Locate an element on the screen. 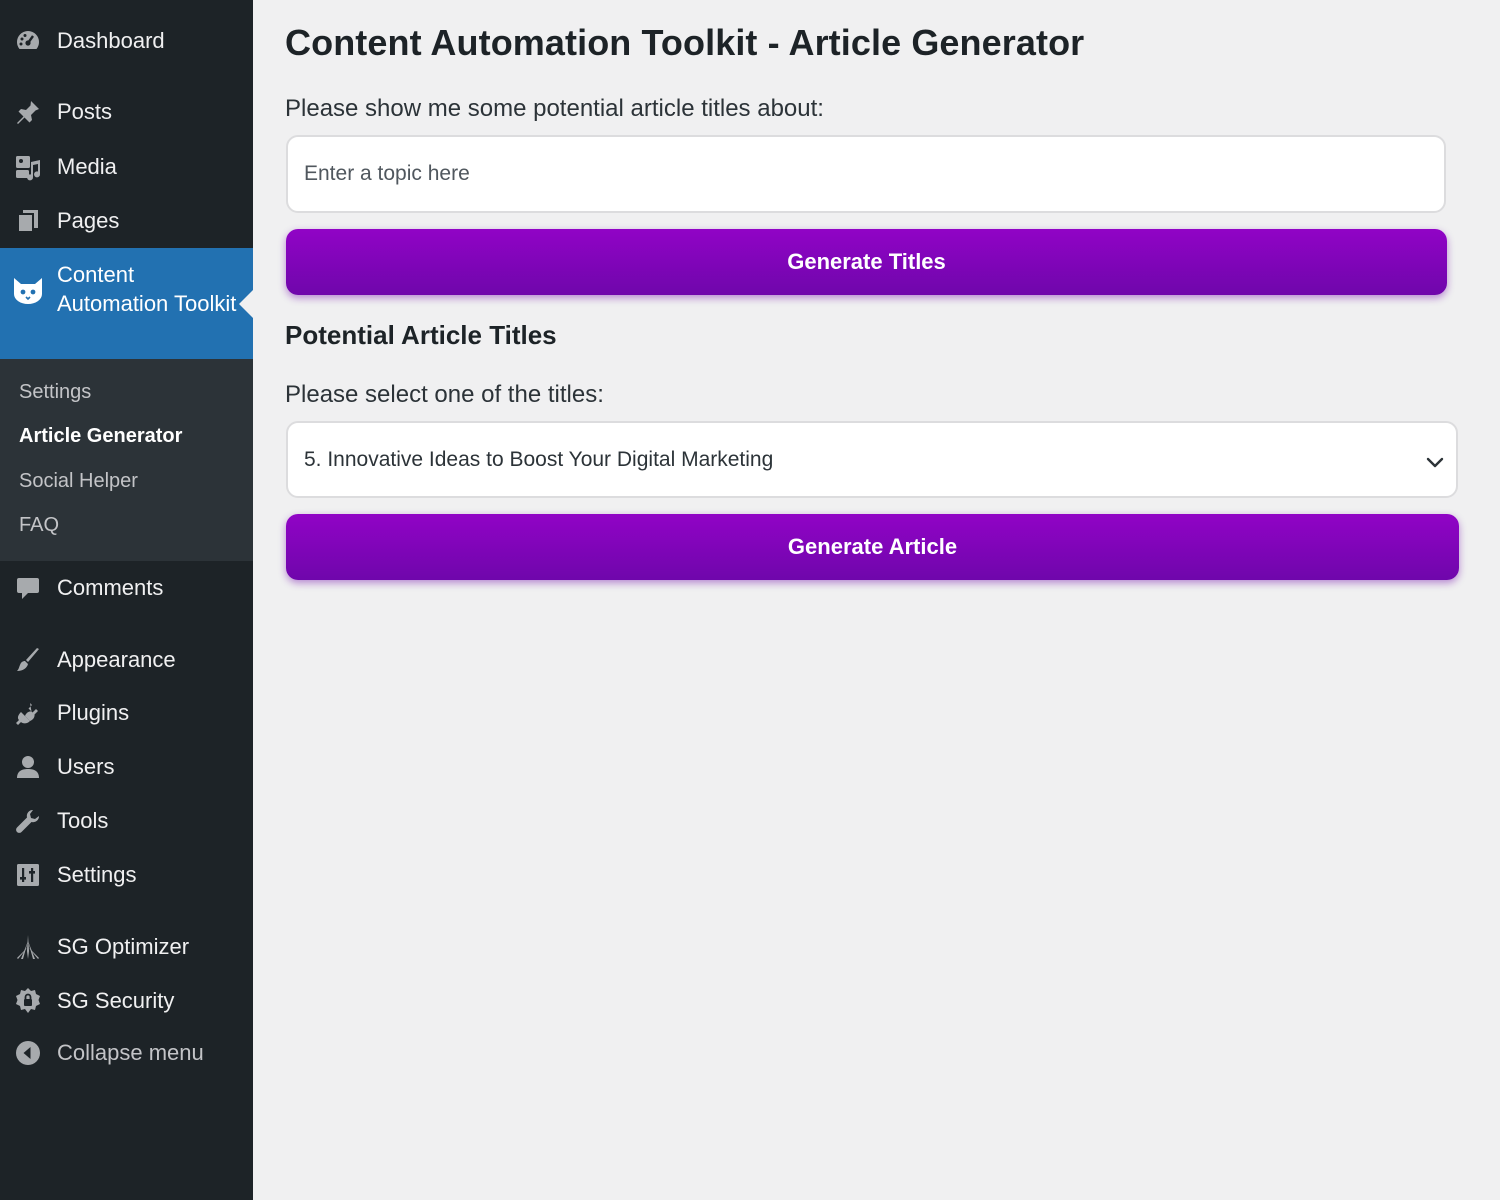 This screenshot has height=1200, width=1500. submenu-item-social-helper: Social Helper is located at coordinates (78, 481).